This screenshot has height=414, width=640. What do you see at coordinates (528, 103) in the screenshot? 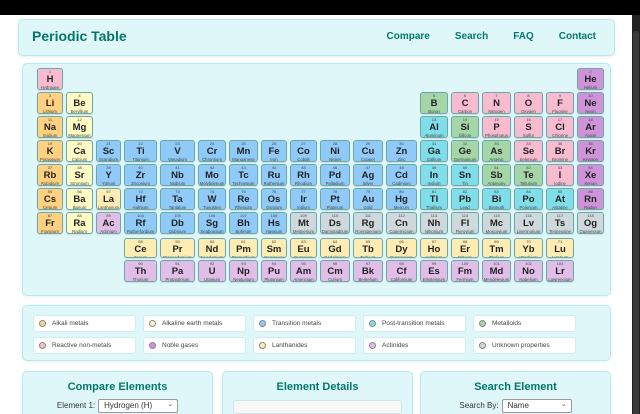
I see `element-cell-o: 8 O Oxygen` at bounding box center [528, 103].